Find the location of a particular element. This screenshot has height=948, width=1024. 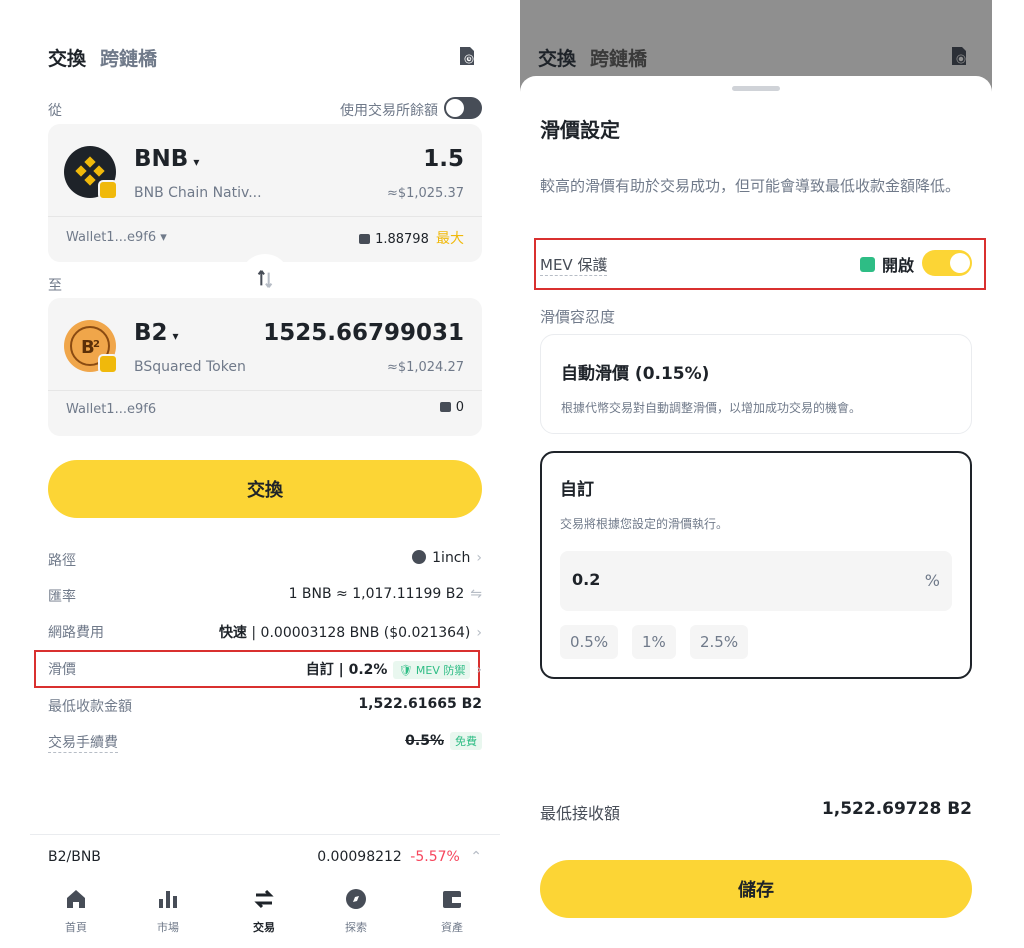

tolerance-label: 滑價容忍度 is located at coordinates (578, 317).